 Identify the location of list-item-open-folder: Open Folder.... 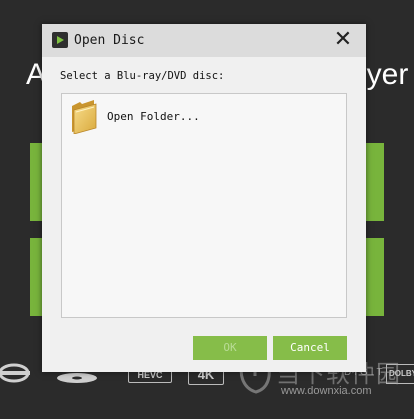
(160, 118).